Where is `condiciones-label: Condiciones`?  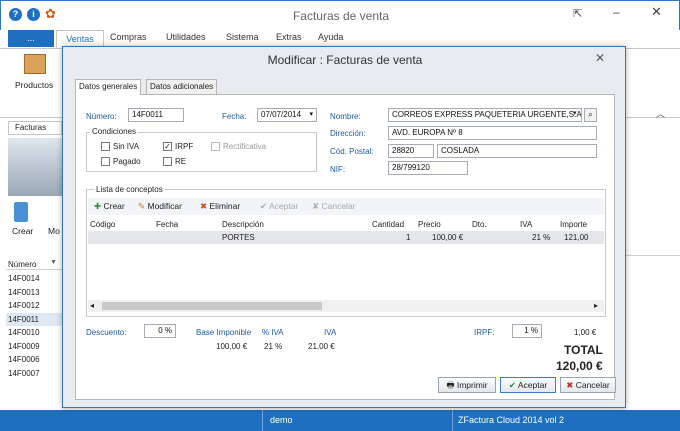 condiciones-label: Condiciones is located at coordinates (114, 131).